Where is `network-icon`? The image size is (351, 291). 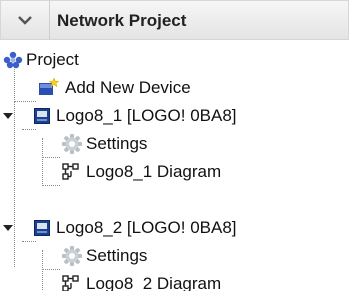
network-icon is located at coordinates (13, 60).